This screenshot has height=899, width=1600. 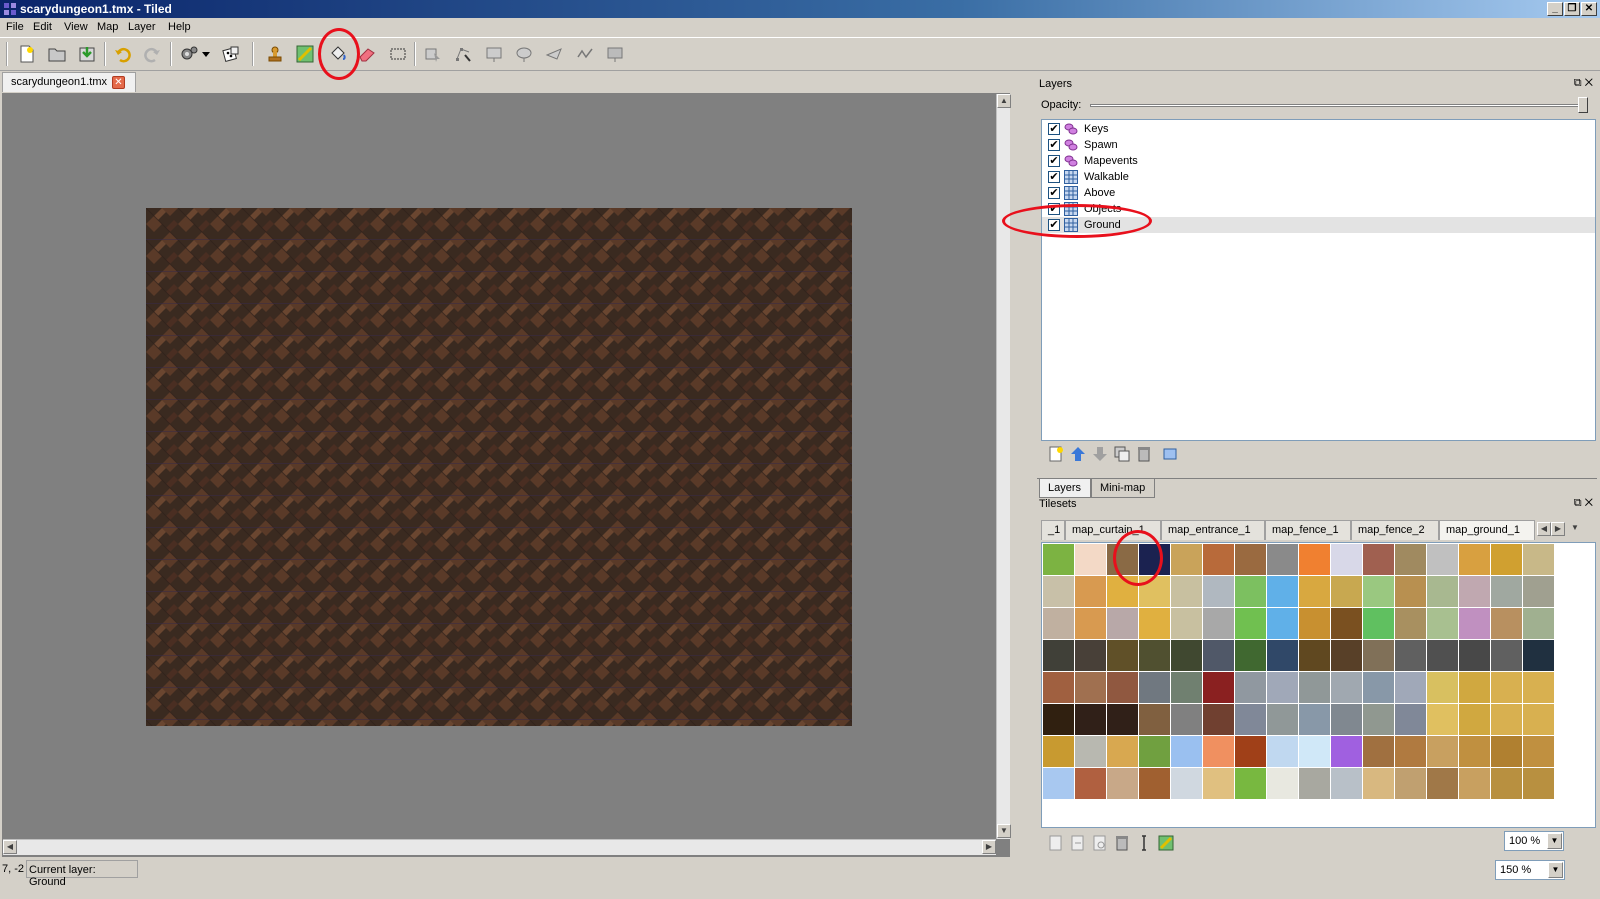 I want to click on layer-row-mapevents: ✔ Mapevents, so click(x=1318, y=161).